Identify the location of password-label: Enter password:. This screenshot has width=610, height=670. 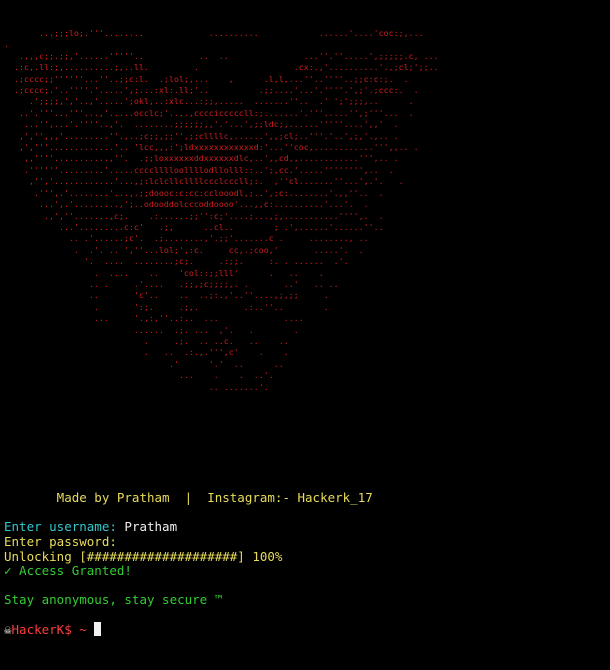
(60, 541).